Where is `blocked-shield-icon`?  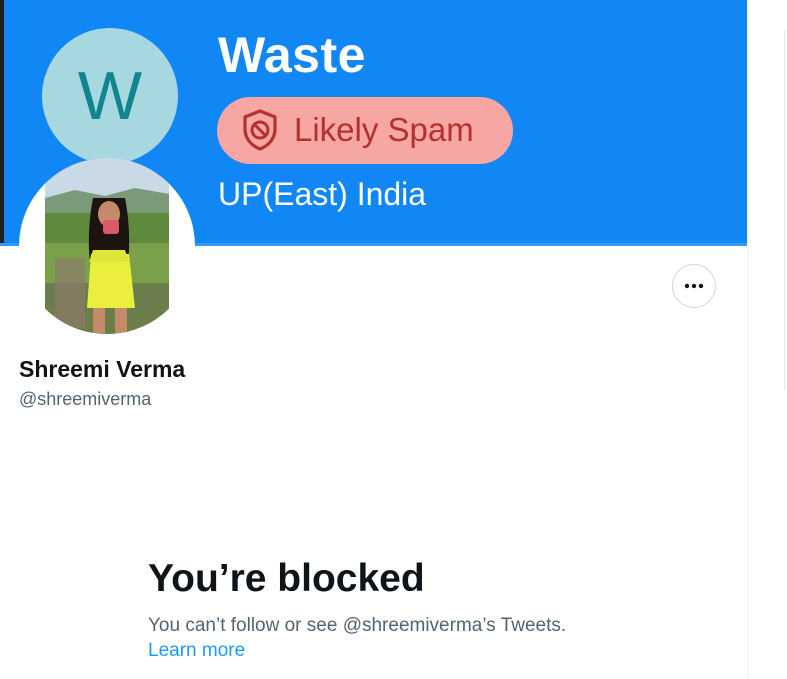 blocked-shield-icon is located at coordinates (260, 130).